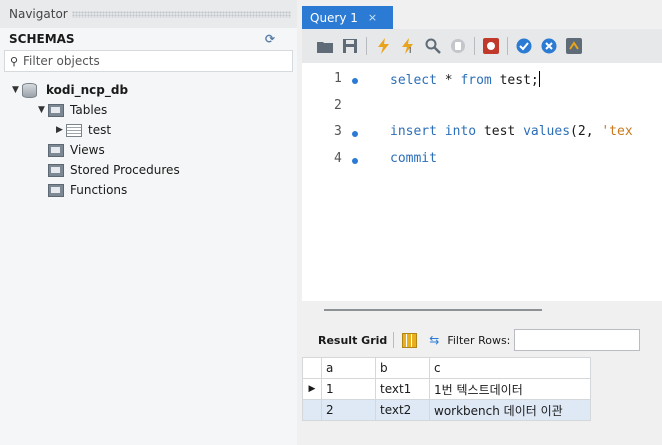 The width and height of the screenshot is (662, 445). I want to click on grid-header-row: a b c, so click(446, 368).